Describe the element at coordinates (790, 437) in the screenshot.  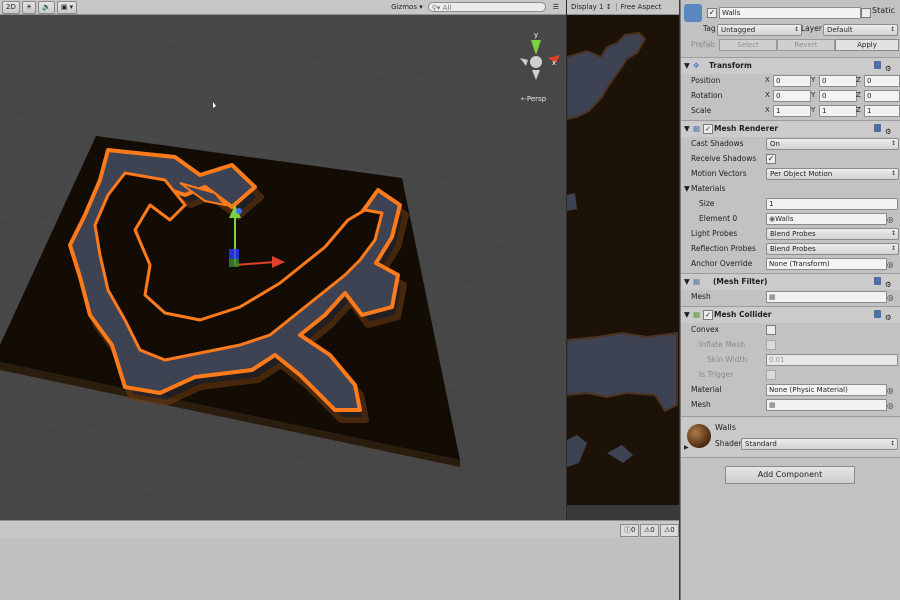
I see `material-section: Walls Shader Standard ▶` at that location.